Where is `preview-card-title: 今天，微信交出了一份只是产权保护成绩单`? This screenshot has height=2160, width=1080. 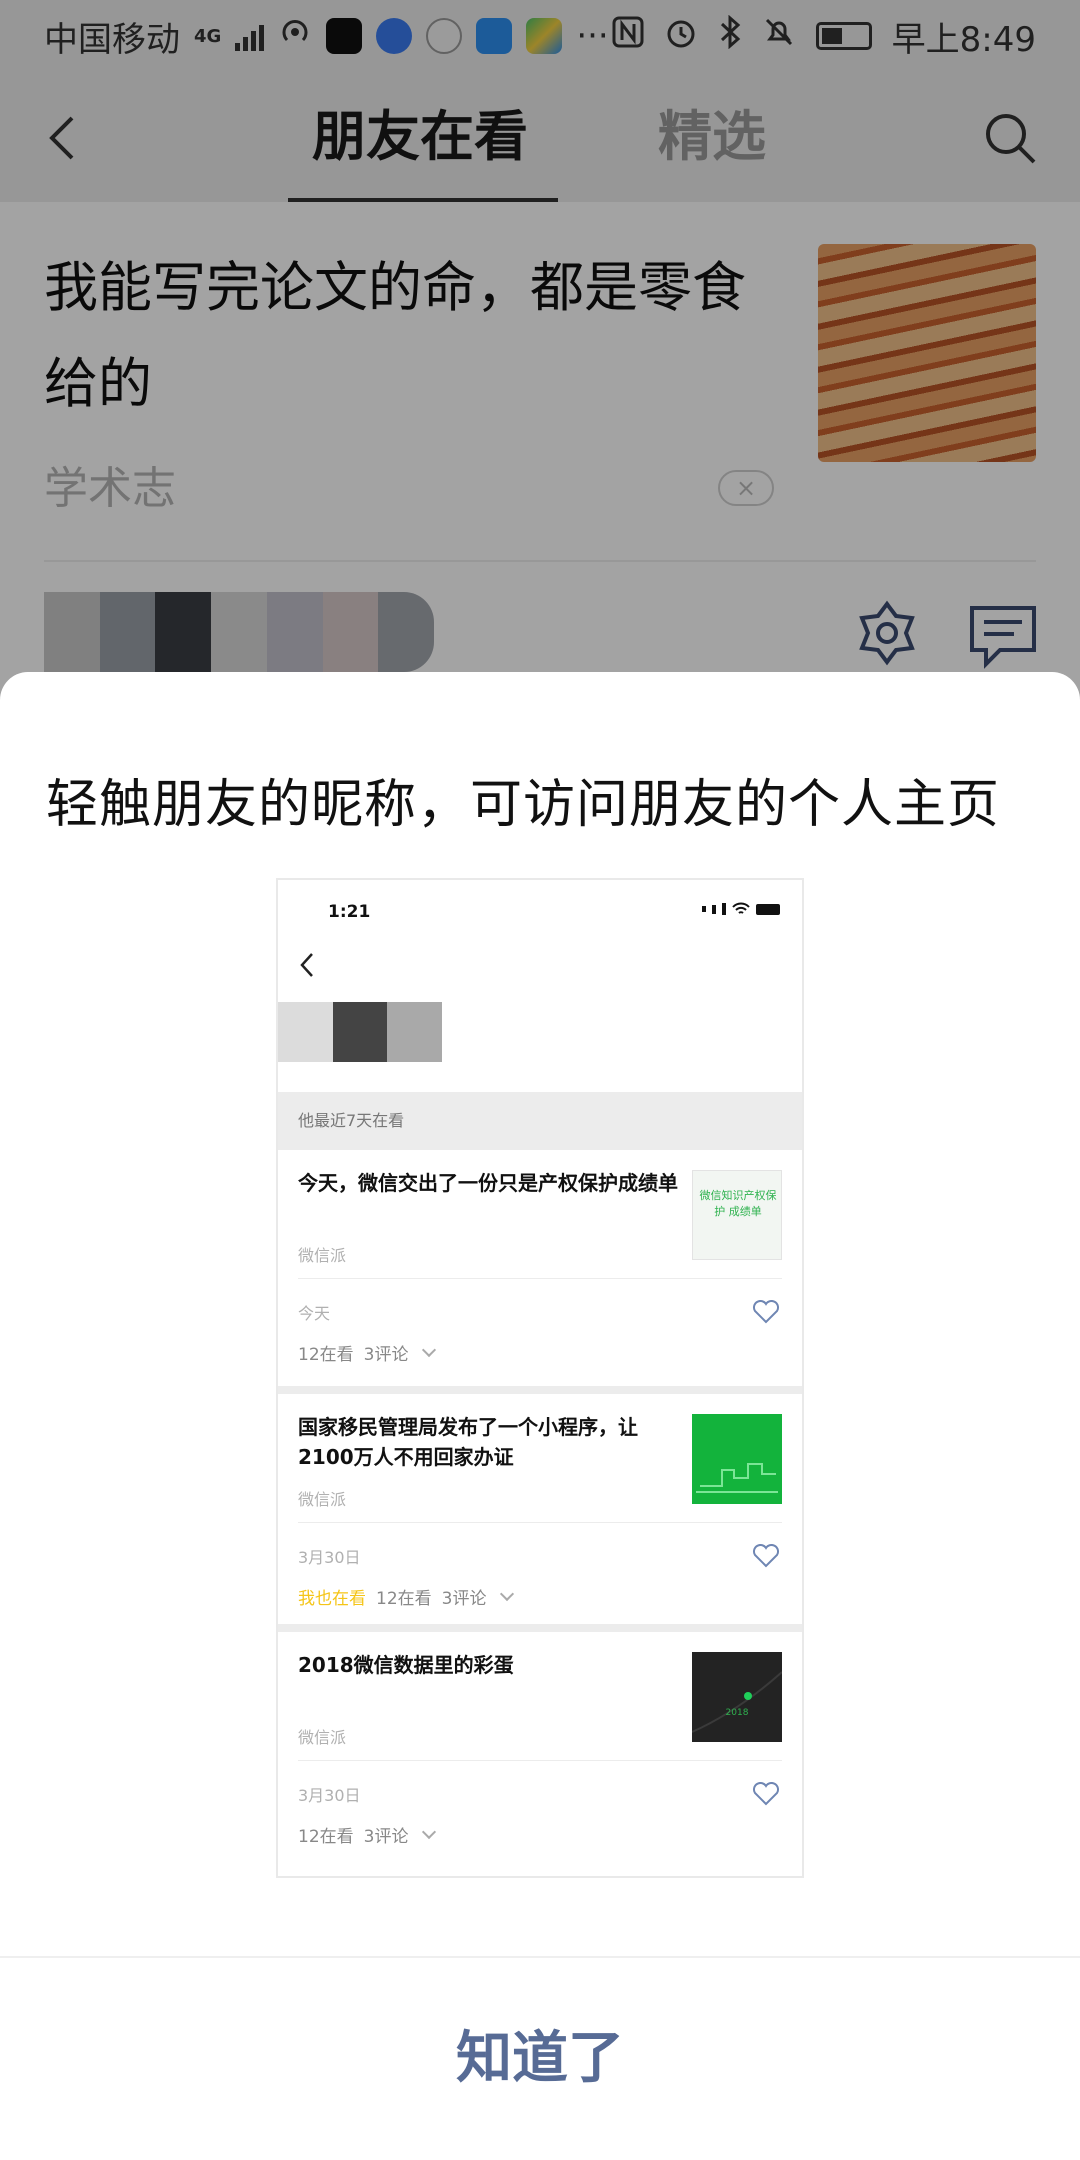
preview-card-title: 今天，微信交出了一份只是产权保护成绩单 is located at coordinates (488, 1183).